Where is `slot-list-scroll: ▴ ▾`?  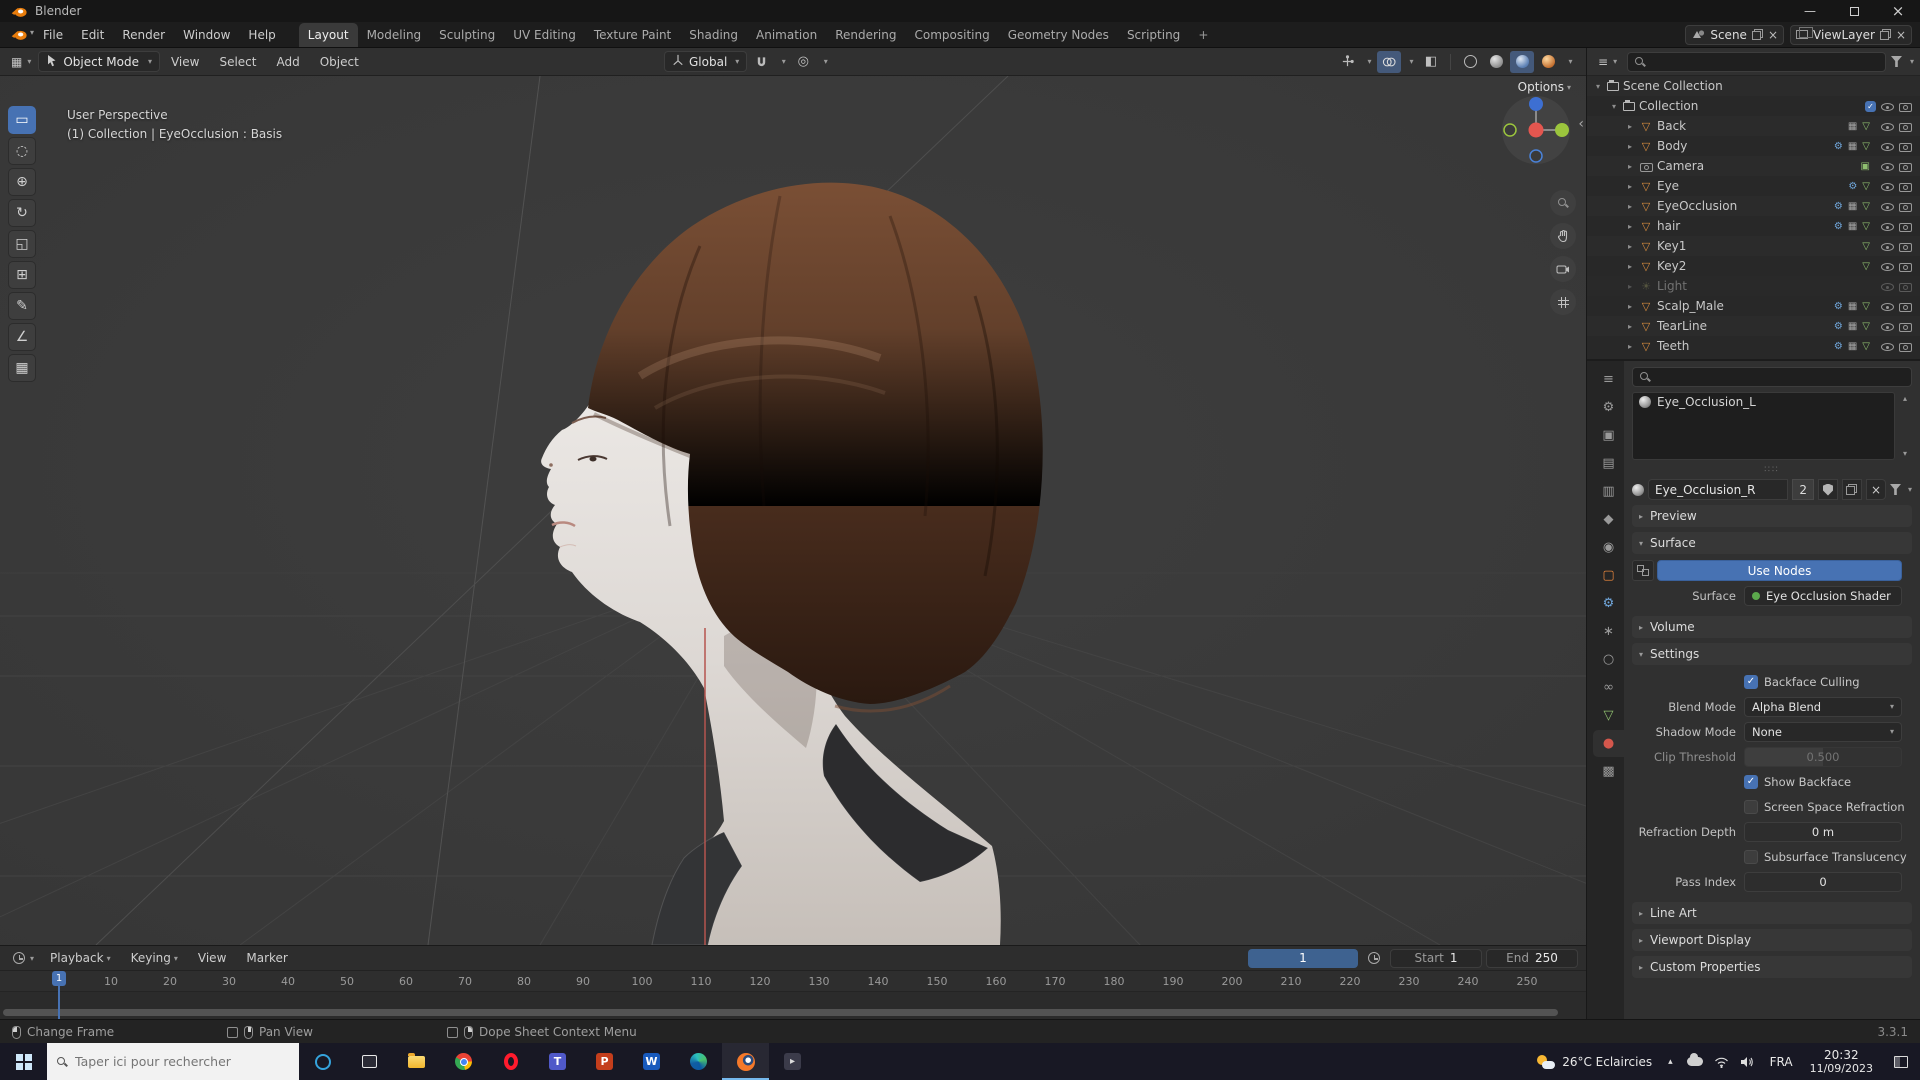 slot-list-scroll: ▴ ▾ is located at coordinates (1905, 426).